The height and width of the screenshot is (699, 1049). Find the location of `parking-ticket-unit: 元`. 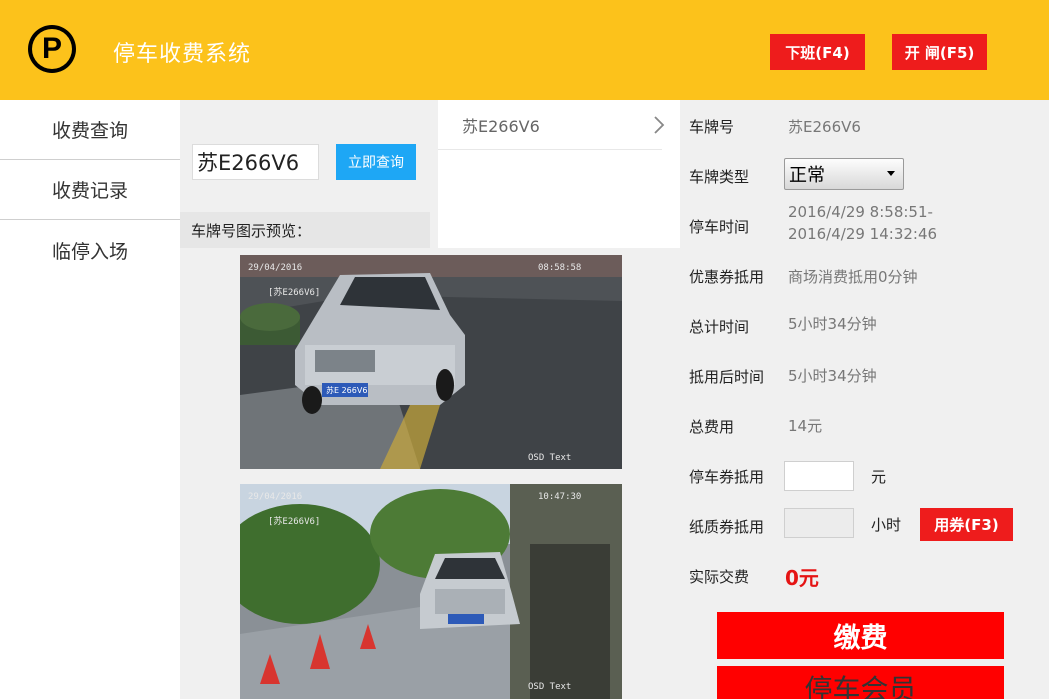

parking-ticket-unit: 元 is located at coordinates (879, 477).